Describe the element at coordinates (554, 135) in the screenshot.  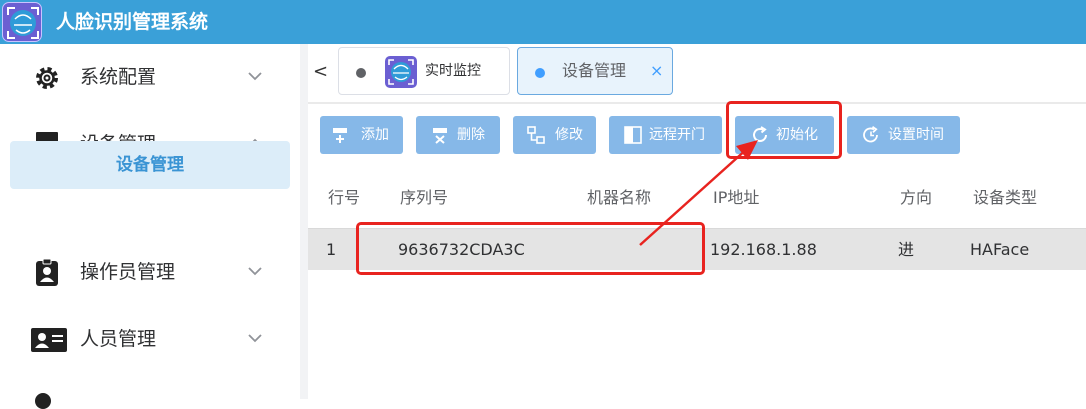
I see `edit-button: 修改` at that location.